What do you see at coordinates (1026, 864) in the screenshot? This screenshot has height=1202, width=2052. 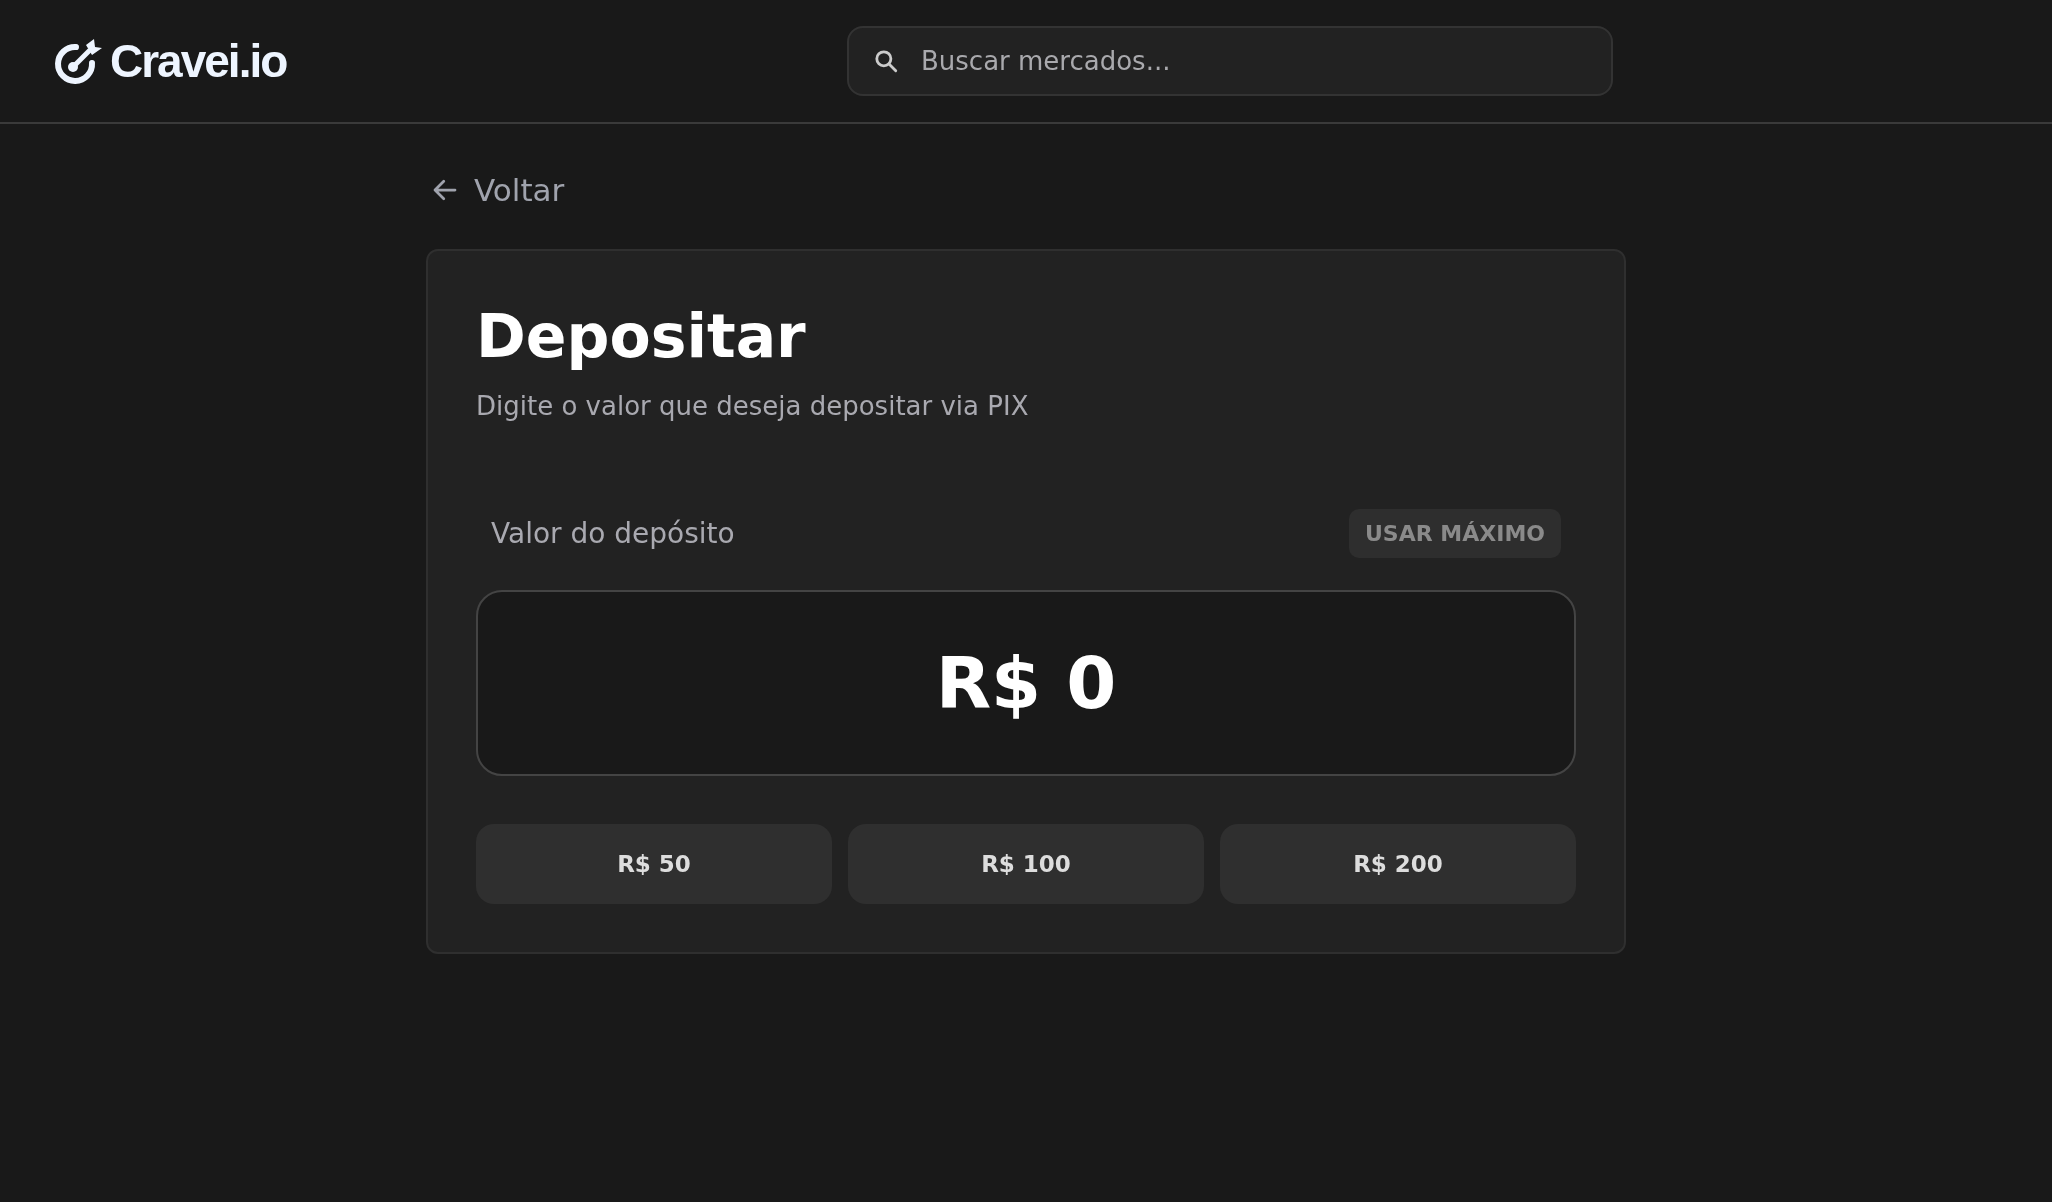 I see `quick-amount-button: R$ 100` at bounding box center [1026, 864].